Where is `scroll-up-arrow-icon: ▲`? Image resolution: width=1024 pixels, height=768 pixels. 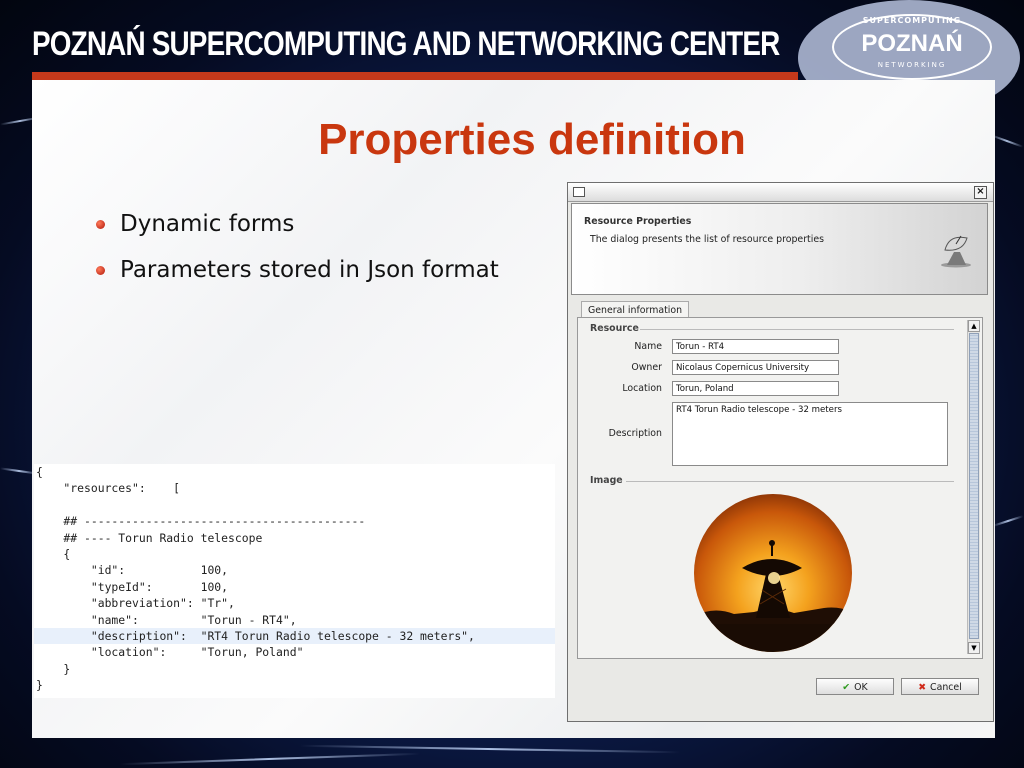
scroll-up-arrow-icon: ▲ is located at coordinates (974, 326).